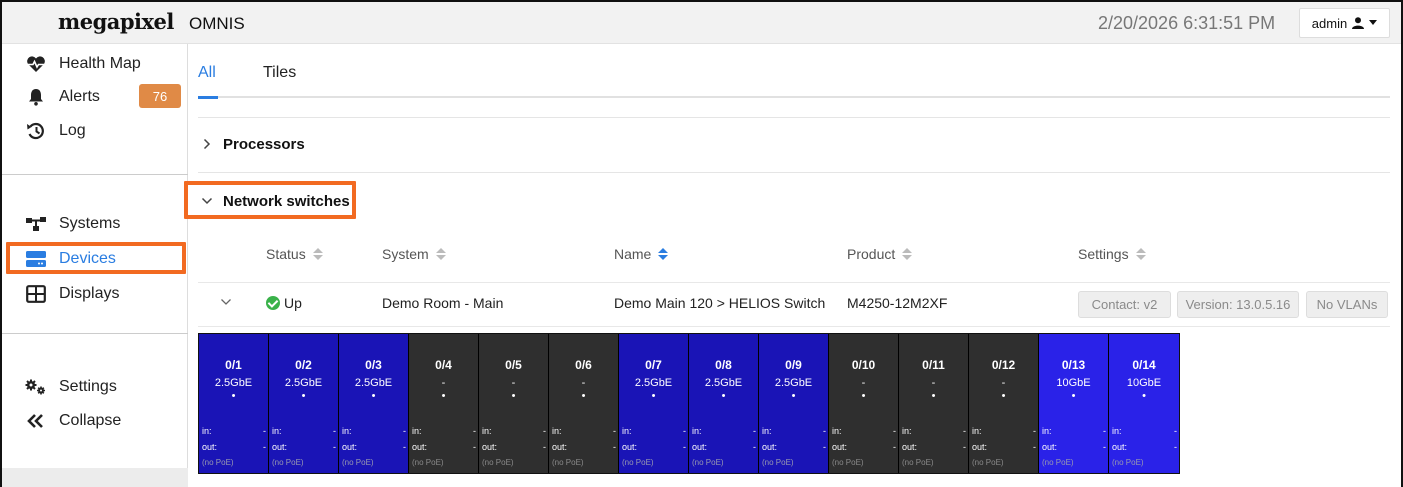 The width and height of the screenshot is (1403, 487). What do you see at coordinates (233, 365) in the screenshot?
I see `port-id: 0/1` at bounding box center [233, 365].